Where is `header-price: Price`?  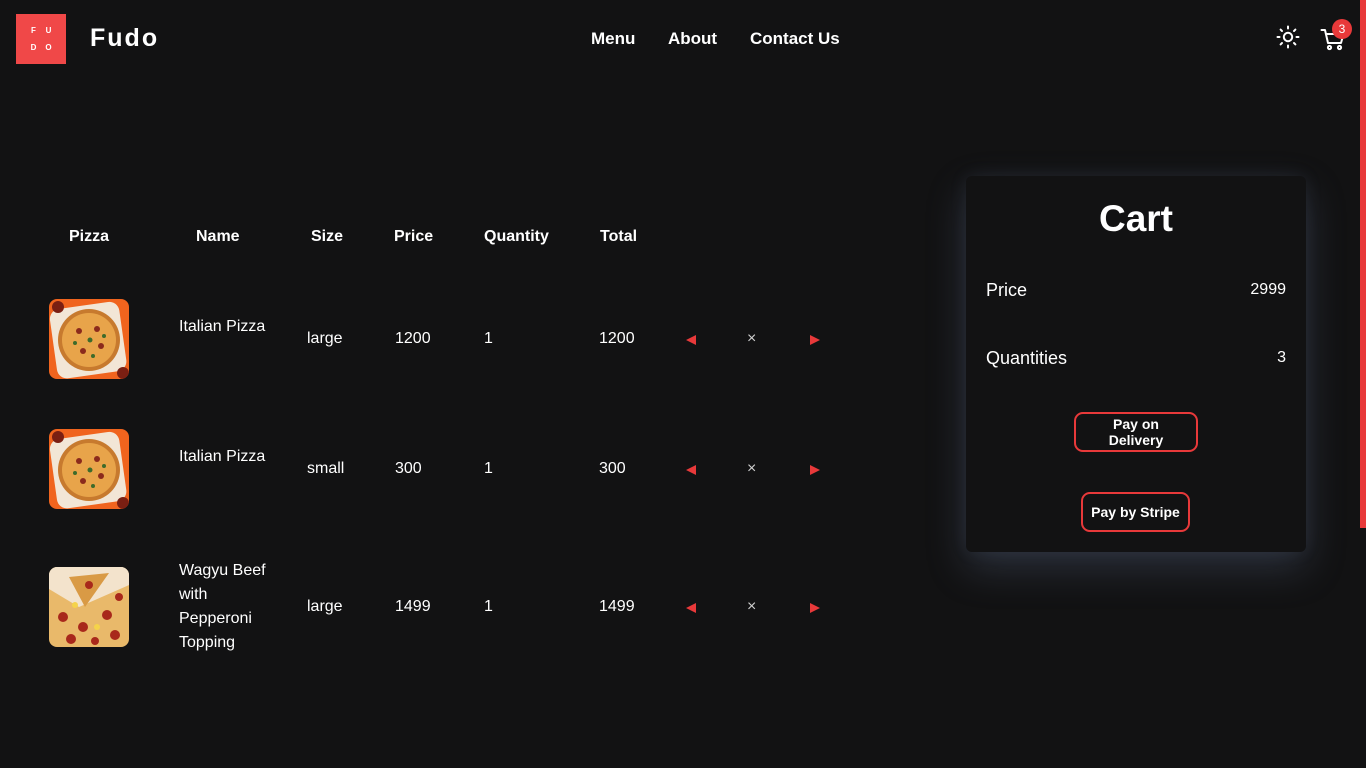 header-price: Price is located at coordinates (414, 236).